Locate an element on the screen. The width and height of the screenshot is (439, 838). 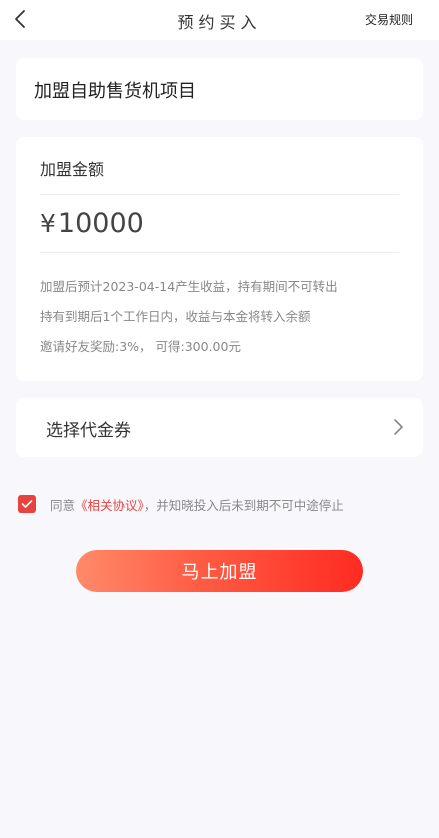
agreement-link: 《相关协议》 is located at coordinates (109, 505).